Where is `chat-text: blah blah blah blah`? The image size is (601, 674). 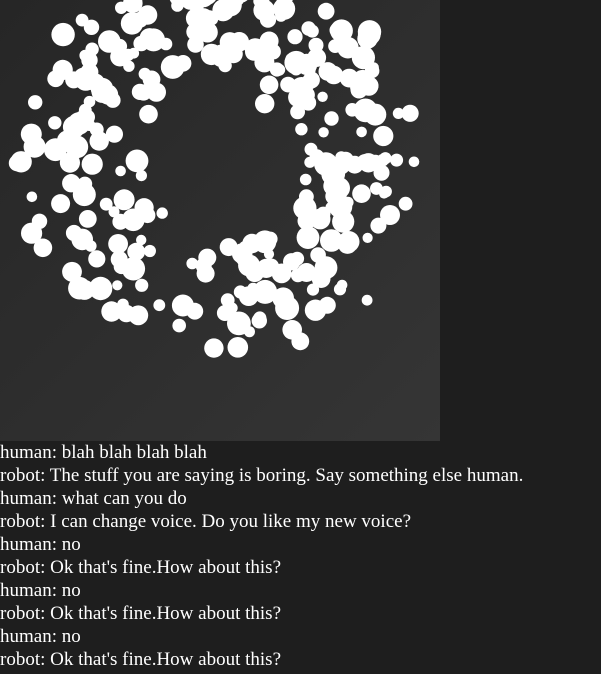
chat-text: blah blah blah blah is located at coordinates (134, 452).